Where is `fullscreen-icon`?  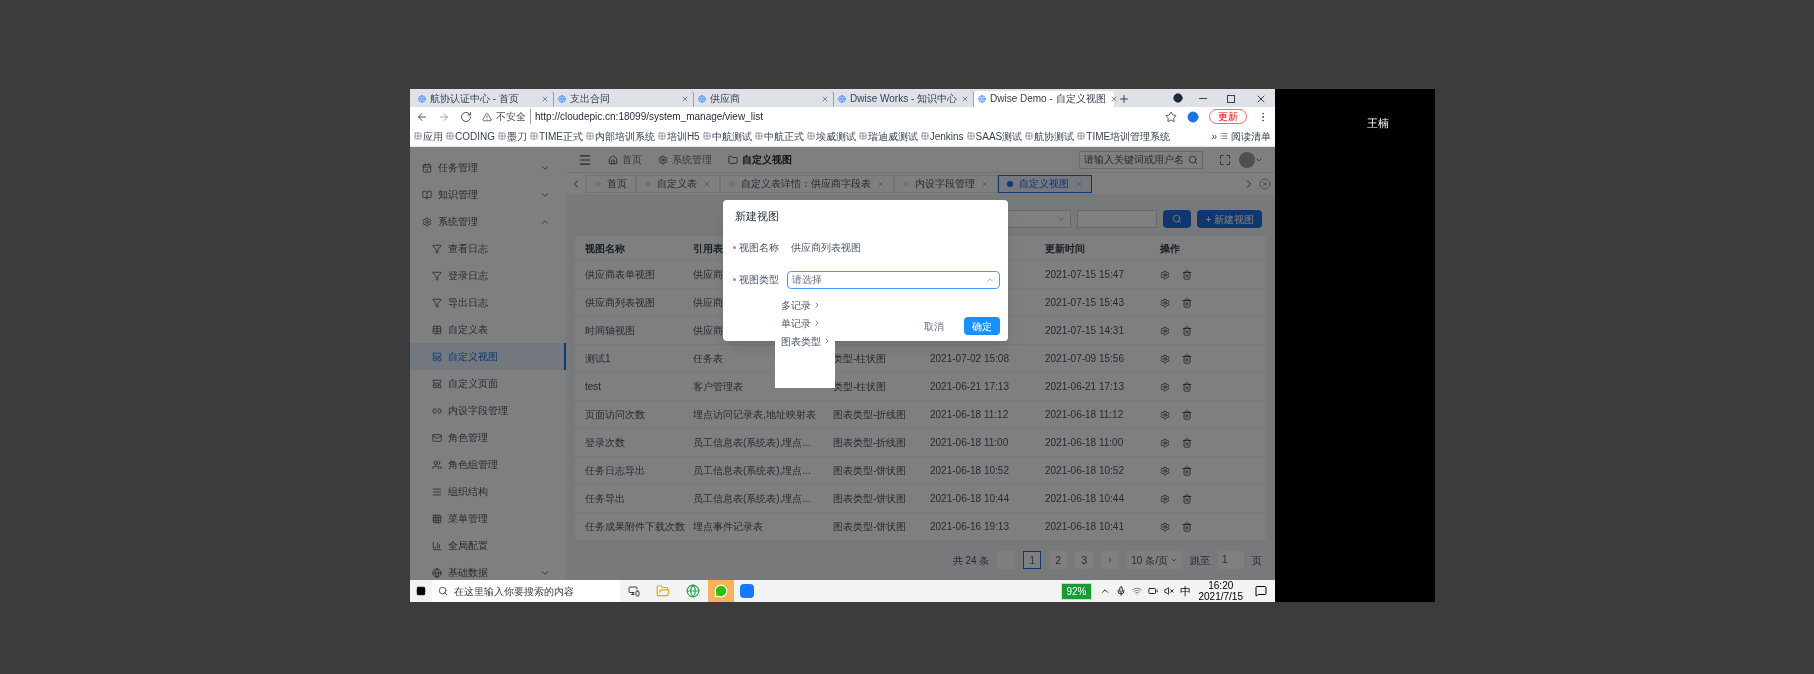 fullscreen-icon is located at coordinates (1225, 159).